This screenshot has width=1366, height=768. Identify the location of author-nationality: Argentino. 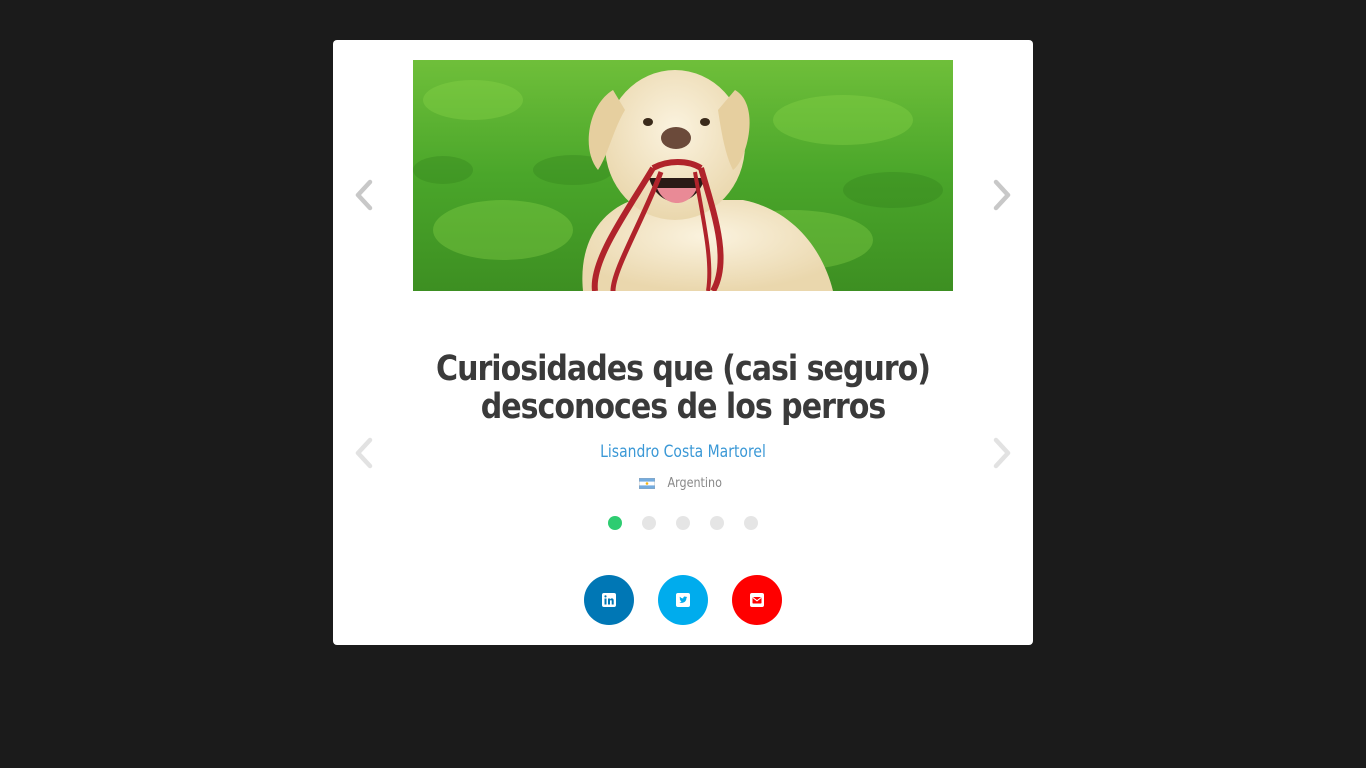
(683, 483).